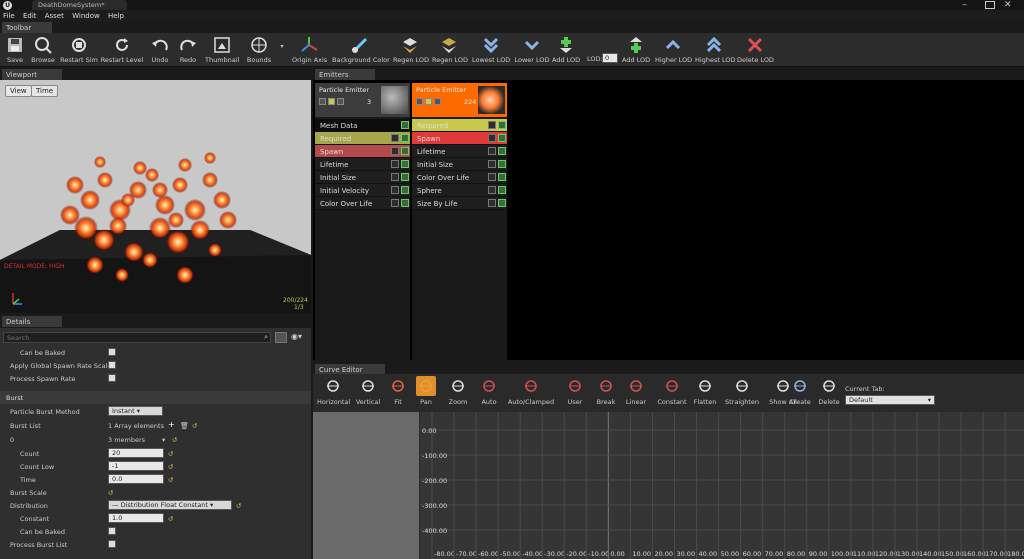 This screenshot has width=1024, height=559. Describe the element at coordinates (362, 190) in the screenshot. I see `emitter-module-row: Initial Velocity` at that location.